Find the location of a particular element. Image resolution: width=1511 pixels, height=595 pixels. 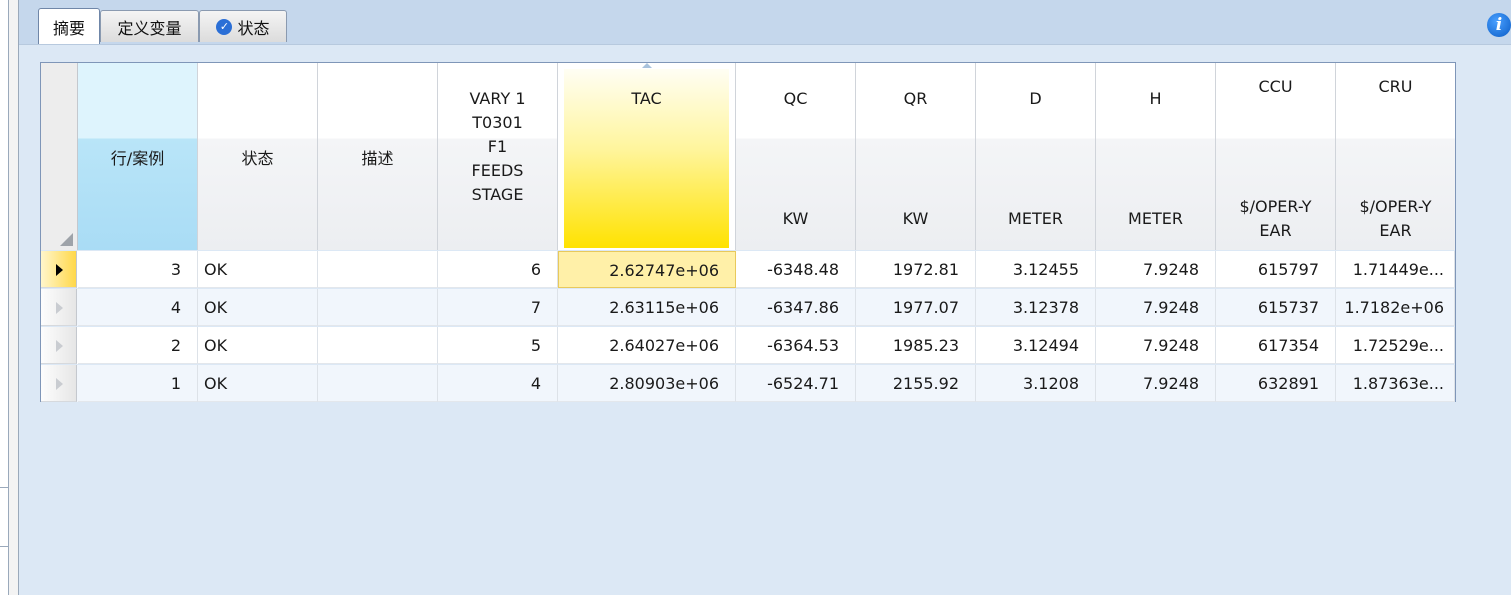

cell-ccu: 632891 is located at coordinates (1276, 383).